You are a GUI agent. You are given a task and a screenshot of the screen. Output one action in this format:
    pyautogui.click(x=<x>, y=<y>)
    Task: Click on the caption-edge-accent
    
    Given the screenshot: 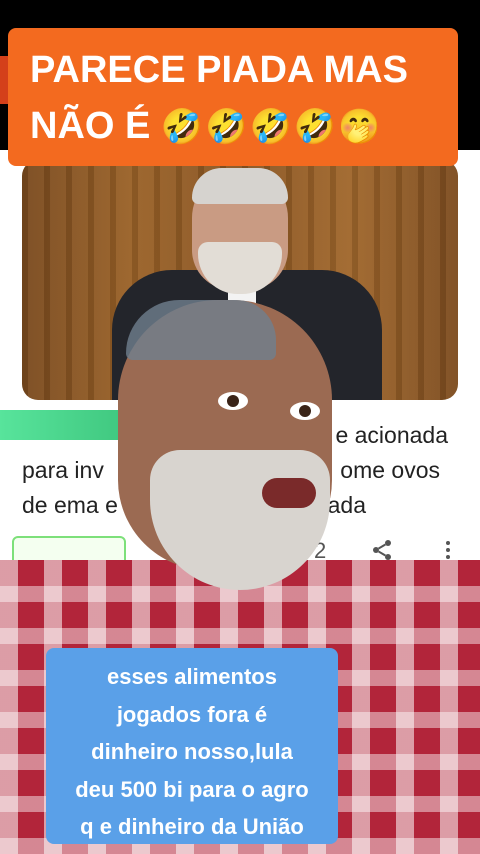 What is the action you would take?
    pyautogui.click(x=4, y=80)
    